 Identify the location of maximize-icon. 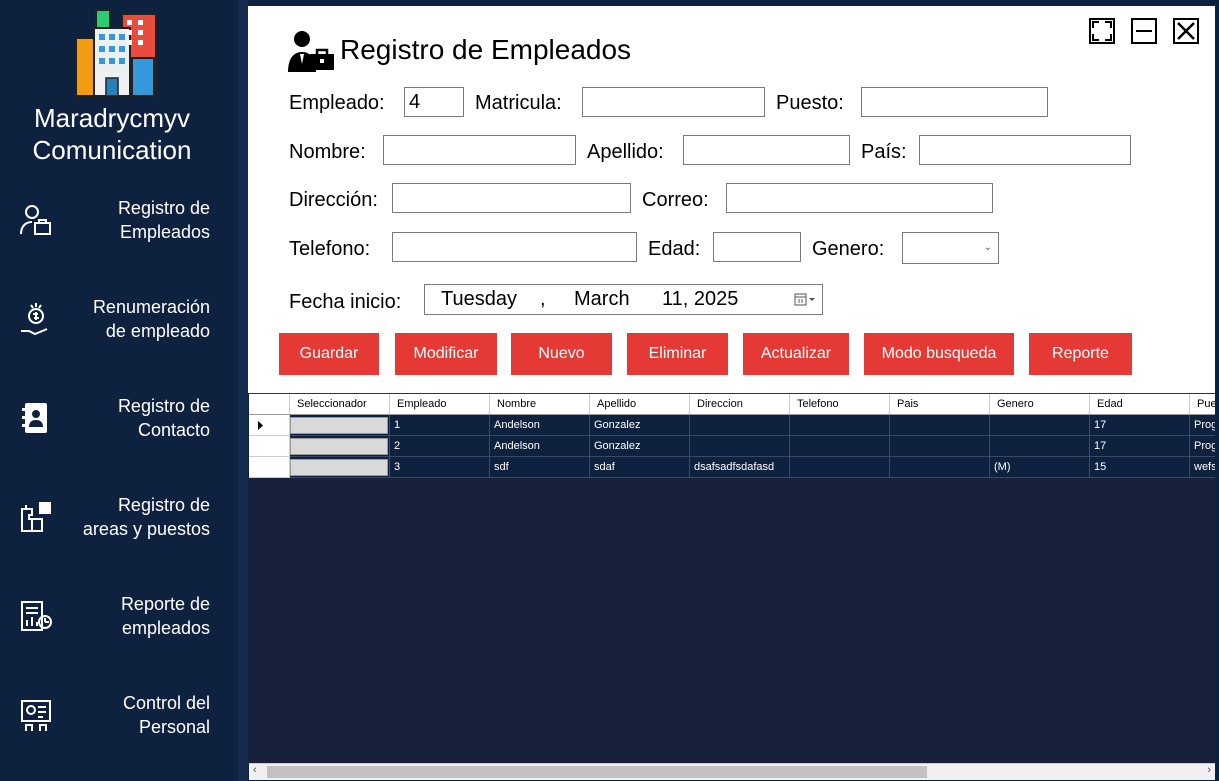
(1102, 31).